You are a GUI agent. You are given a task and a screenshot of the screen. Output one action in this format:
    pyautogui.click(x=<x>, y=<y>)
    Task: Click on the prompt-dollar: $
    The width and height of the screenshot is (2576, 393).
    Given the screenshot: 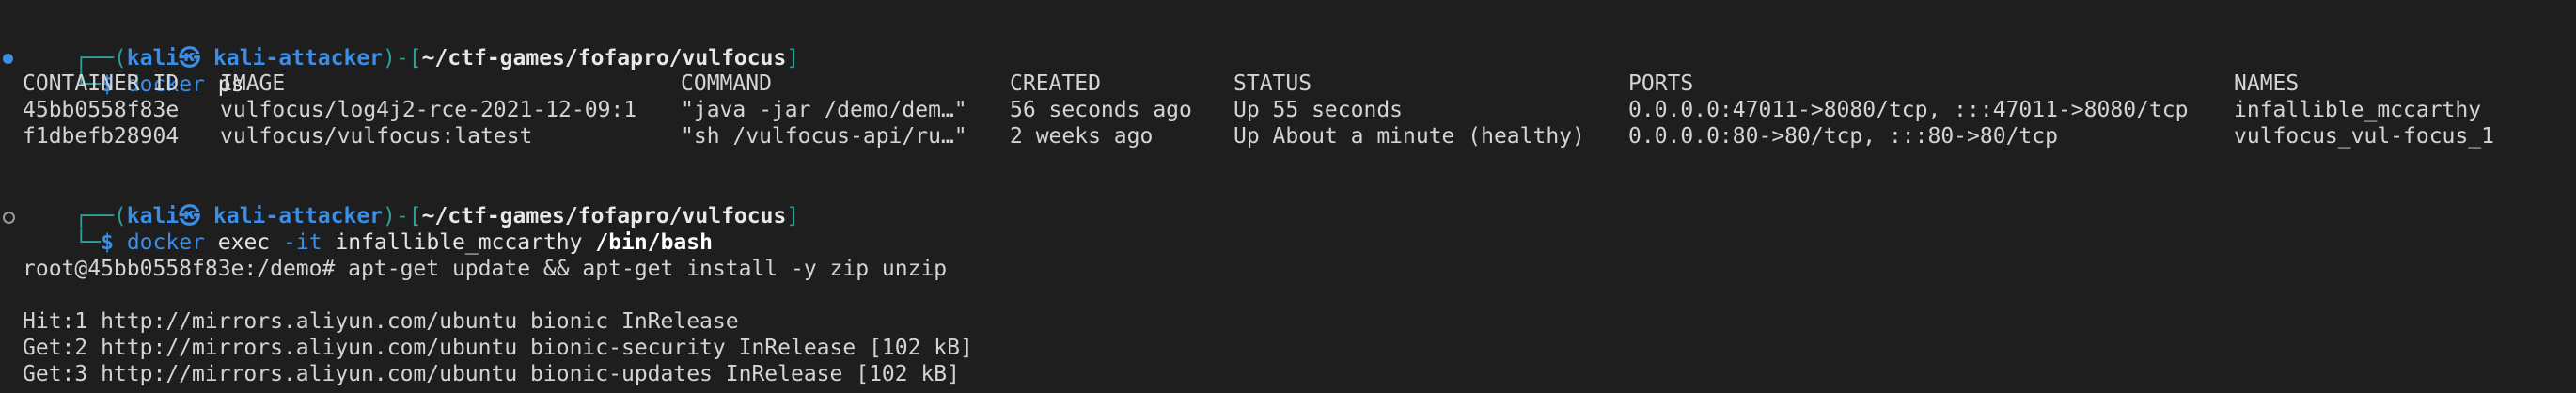 What is the action you would take?
    pyautogui.click(x=108, y=243)
    